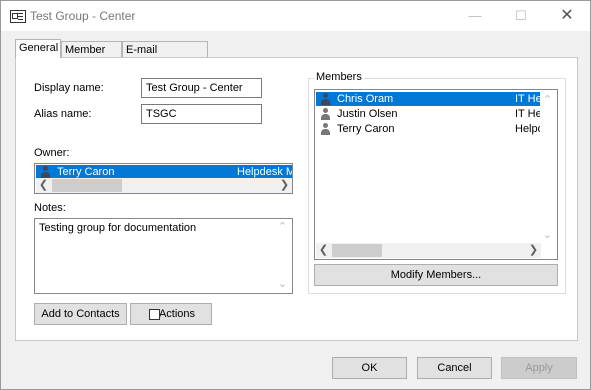  What do you see at coordinates (475, 16) in the screenshot?
I see `minimize-icon: —` at bounding box center [475, 16].